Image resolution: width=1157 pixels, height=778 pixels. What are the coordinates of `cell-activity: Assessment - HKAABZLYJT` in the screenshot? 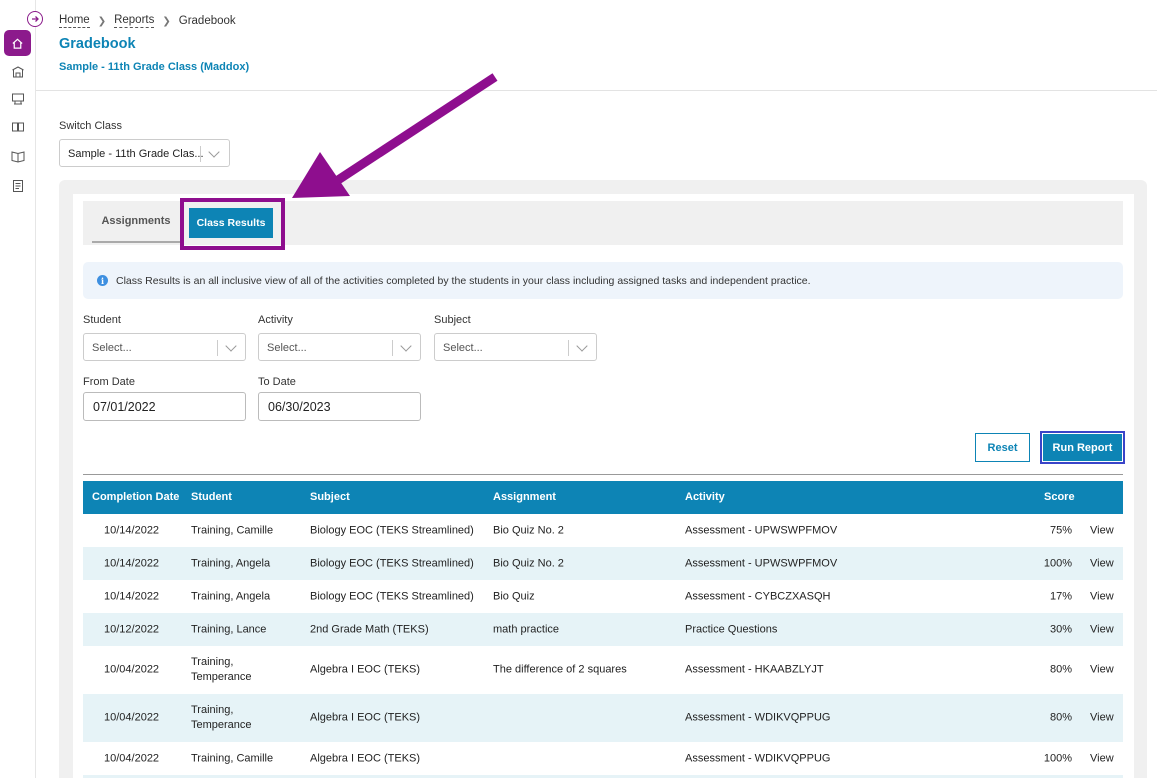 It's located at (754, 669).